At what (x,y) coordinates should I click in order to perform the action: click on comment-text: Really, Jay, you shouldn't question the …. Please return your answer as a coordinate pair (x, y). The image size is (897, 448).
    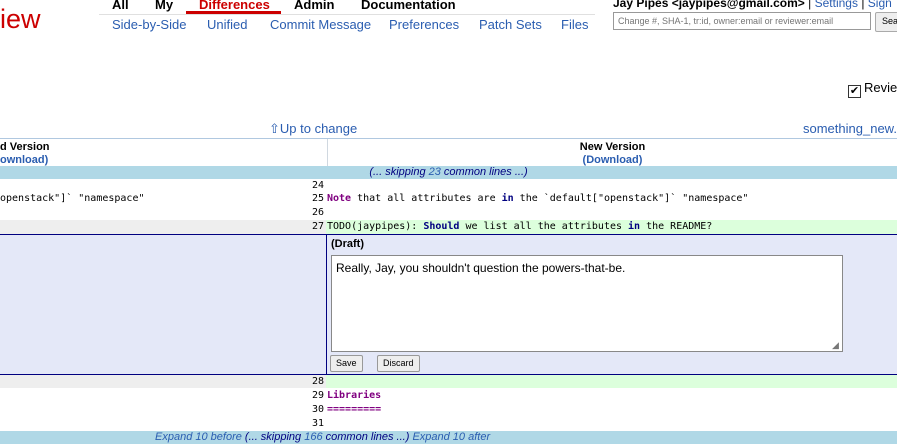
    Looking at the image, I should click on (481, 268).